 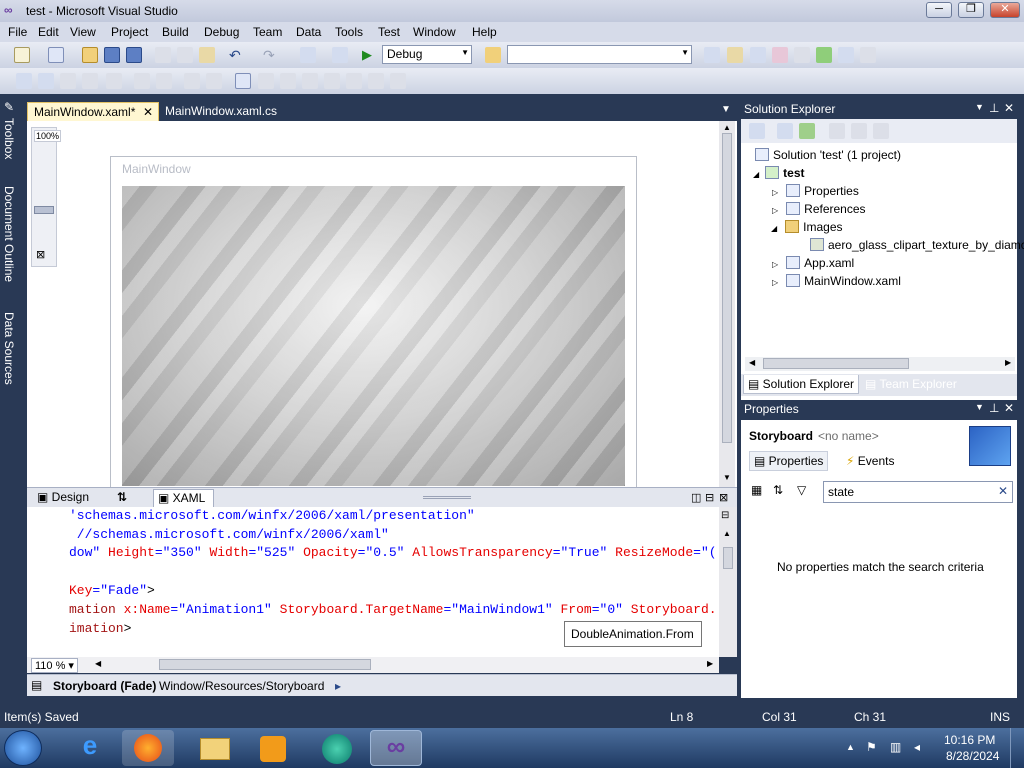 What do you see at coordinates (241, 686) in the screenshot?
I see `breadcrumb-item-path: Window/Resources/Storyboard` at bounding box center [241, 686].